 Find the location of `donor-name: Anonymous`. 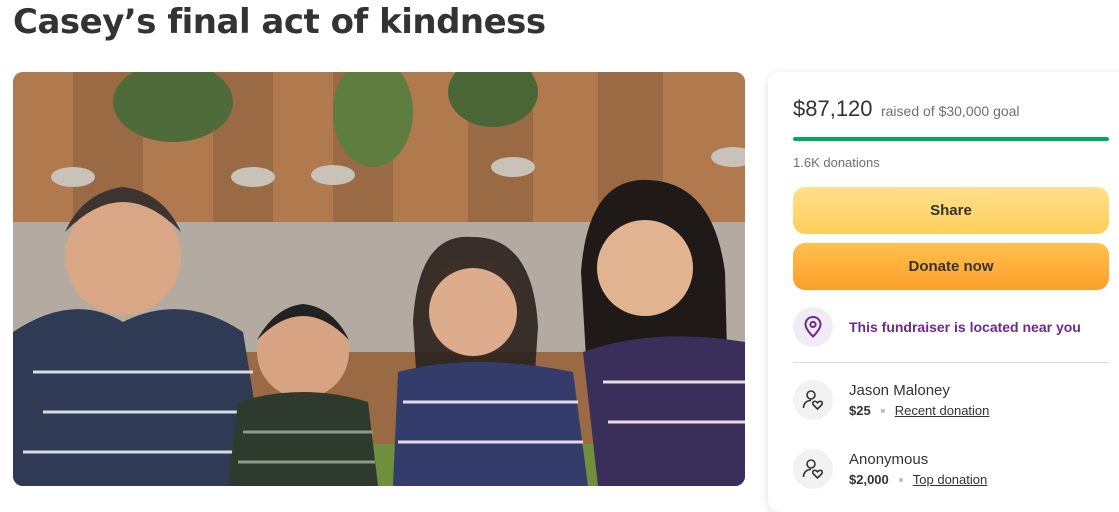

donor-name: Anonymous is located at coordinates (889, 459).